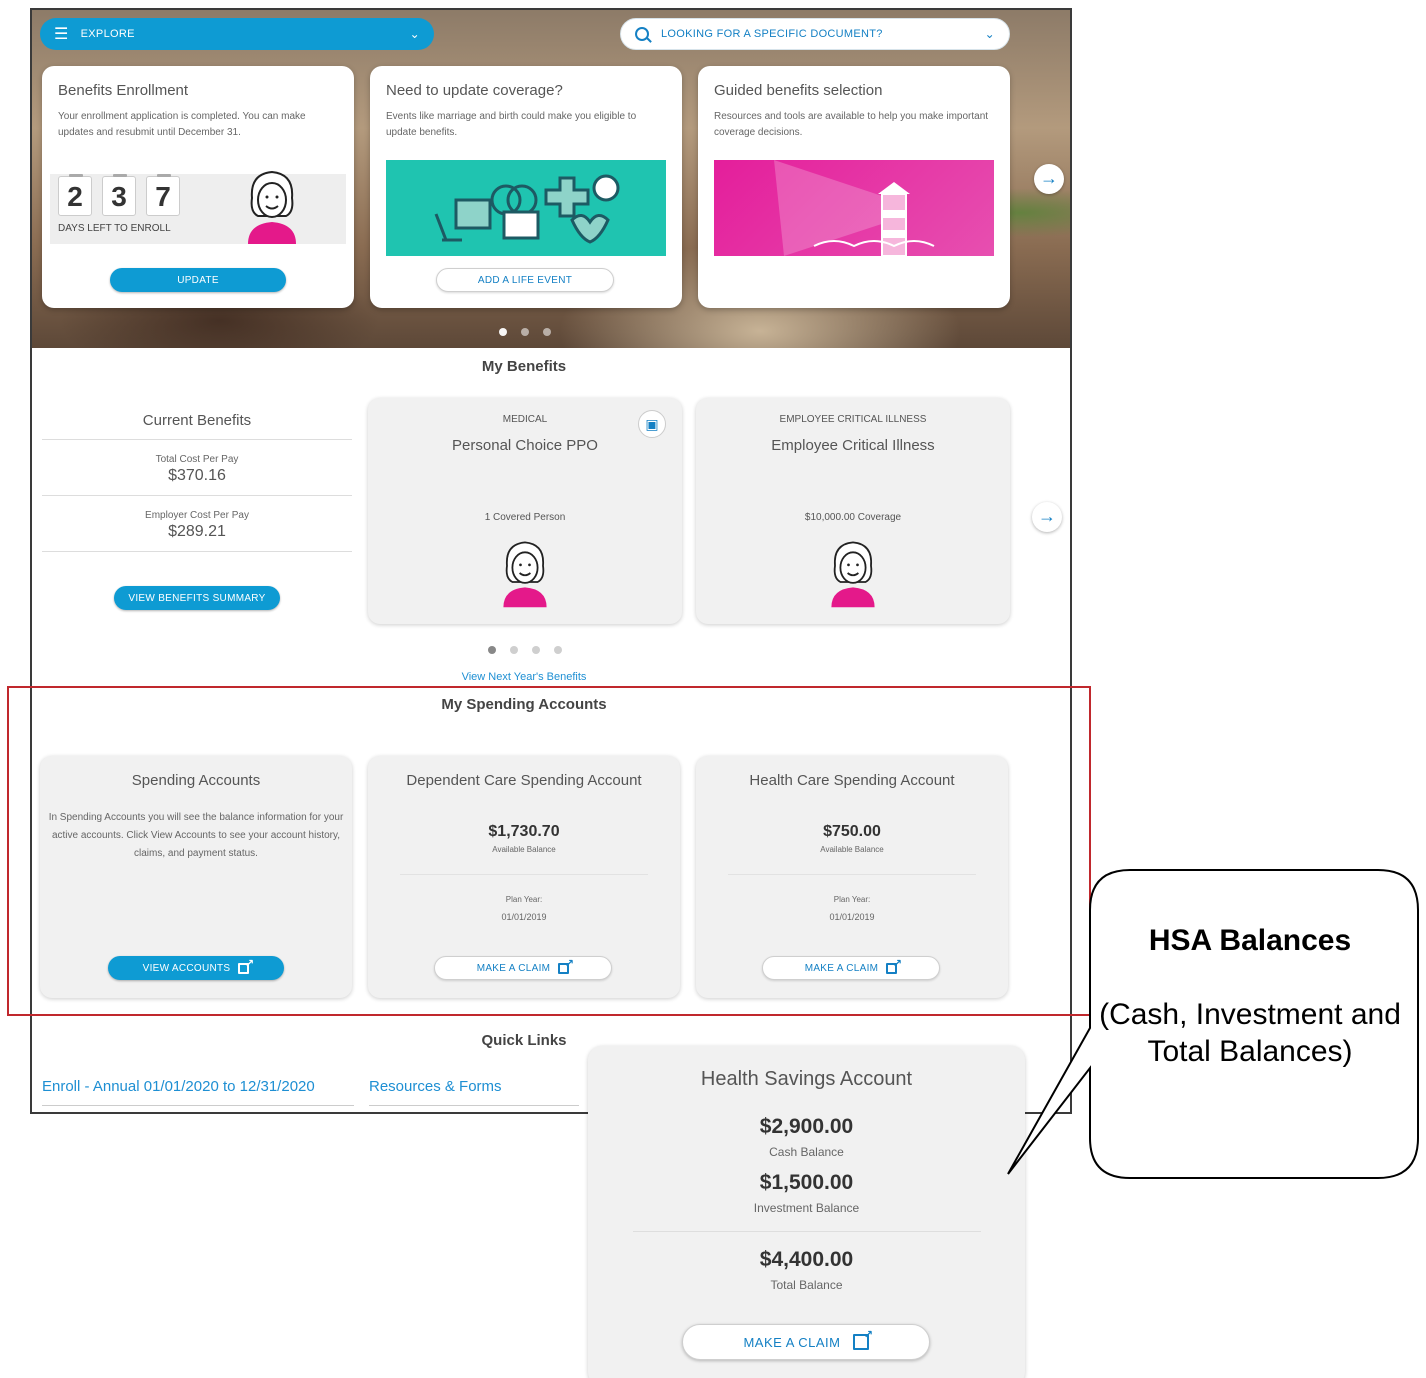 This screenshot has height=1378, width=1426. I want to click on update-button: UPDATE, so click(198, 280).